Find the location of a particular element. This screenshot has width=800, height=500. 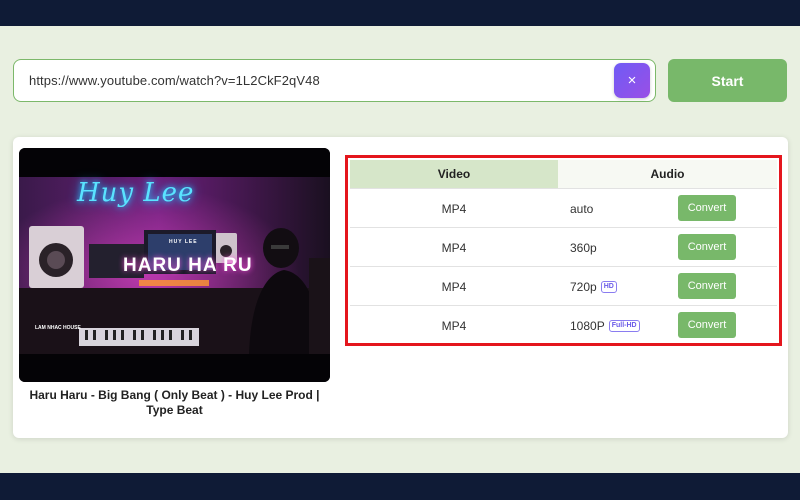

quality-cell: 1080P Full-HD is located at coordinates (605, 325).